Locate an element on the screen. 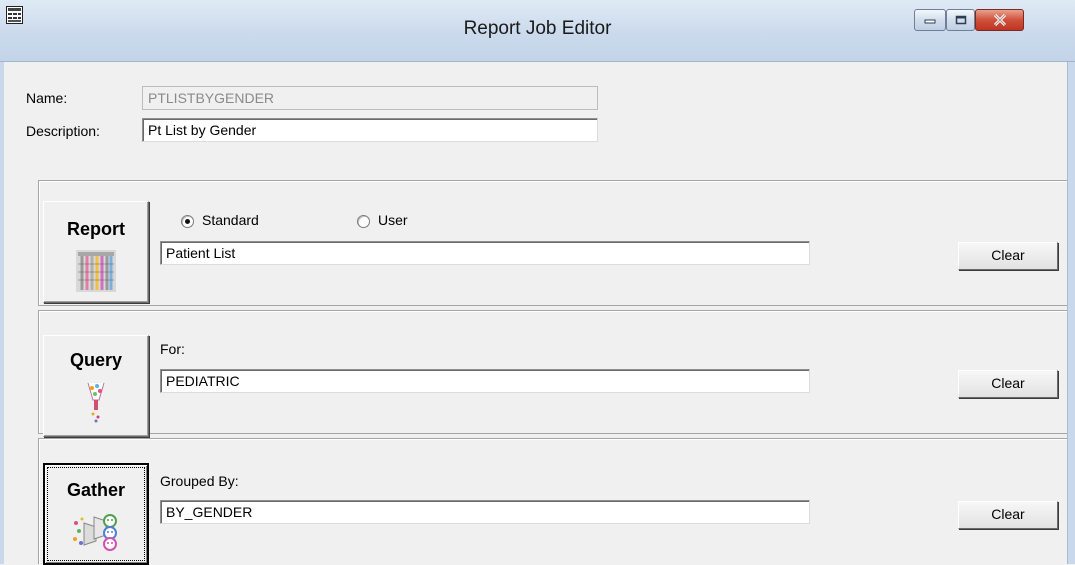 The width and height of the screenshot is (1075, 565). gather-button-label: Gather is located at coordinates (96, 490).